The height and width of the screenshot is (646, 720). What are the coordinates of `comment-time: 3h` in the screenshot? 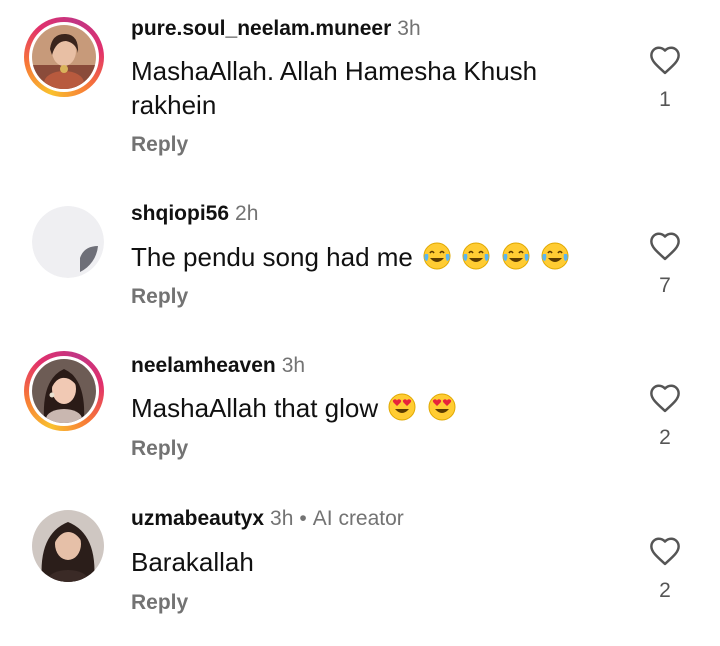 It's located at (282, 518).